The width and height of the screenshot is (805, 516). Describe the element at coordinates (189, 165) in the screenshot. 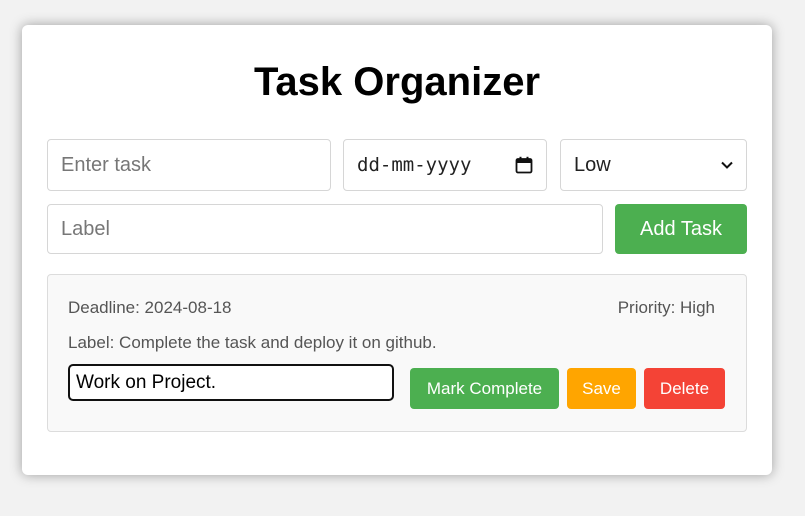

I see `task-input` at that location.